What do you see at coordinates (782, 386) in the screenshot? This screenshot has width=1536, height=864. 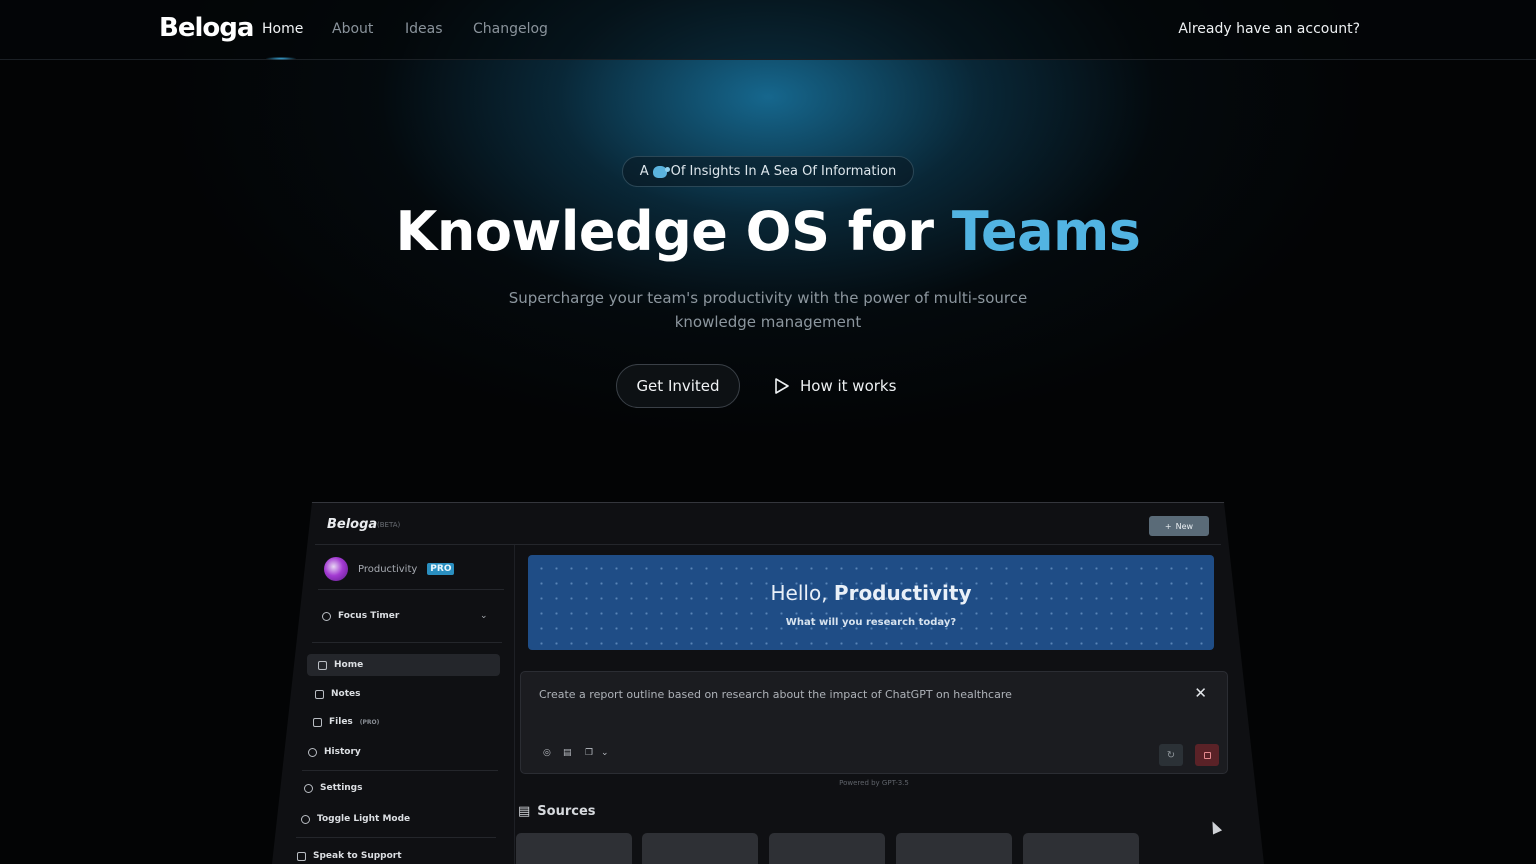 I see `play-icon` at bounding box center [782, 386].